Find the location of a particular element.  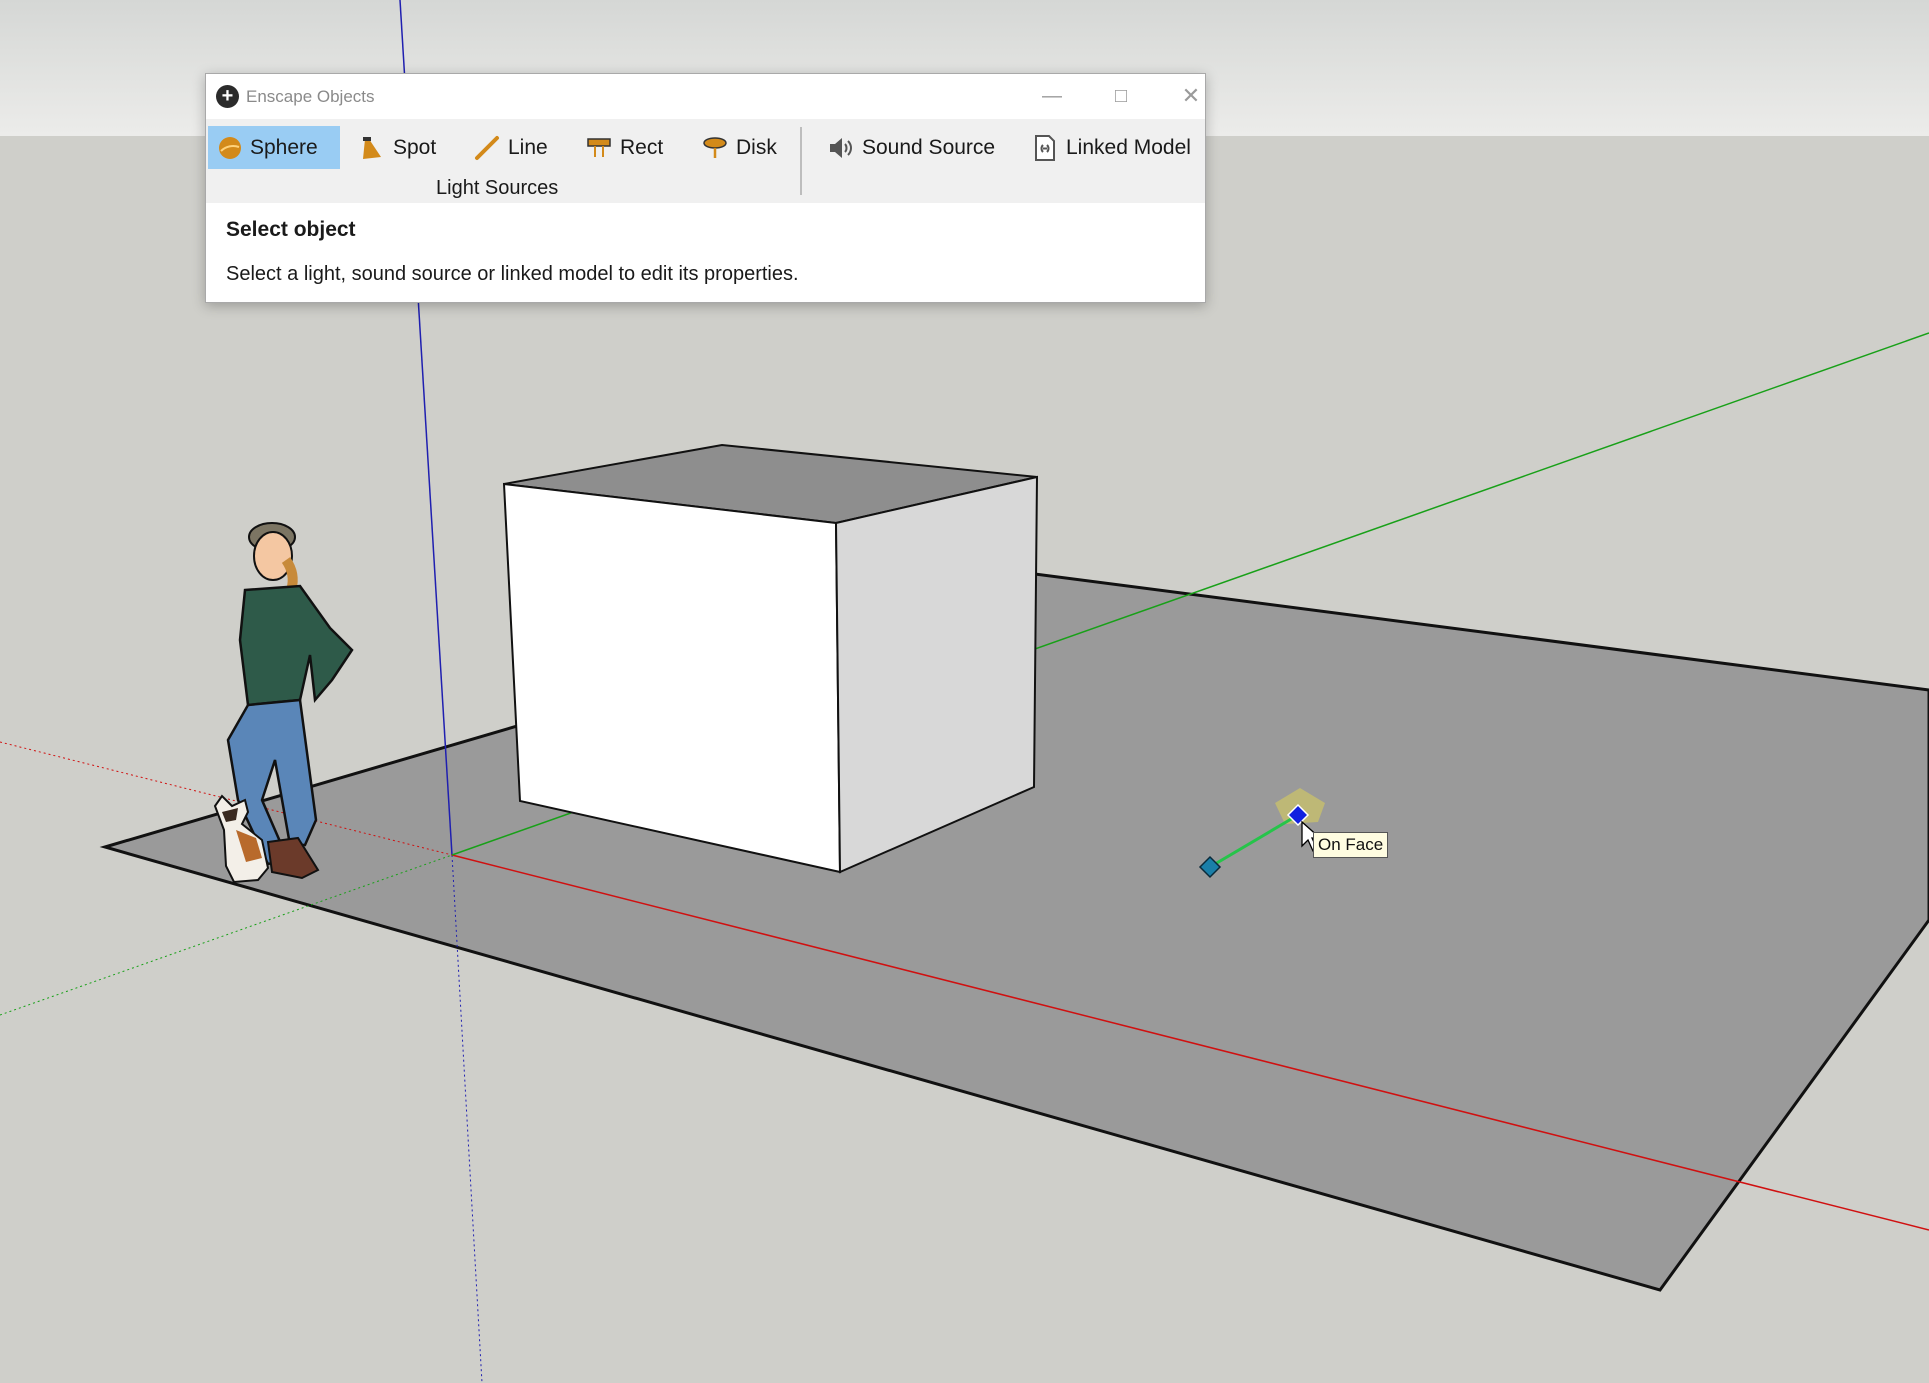

line-light-button: Line is located at coordinates (511, 147).